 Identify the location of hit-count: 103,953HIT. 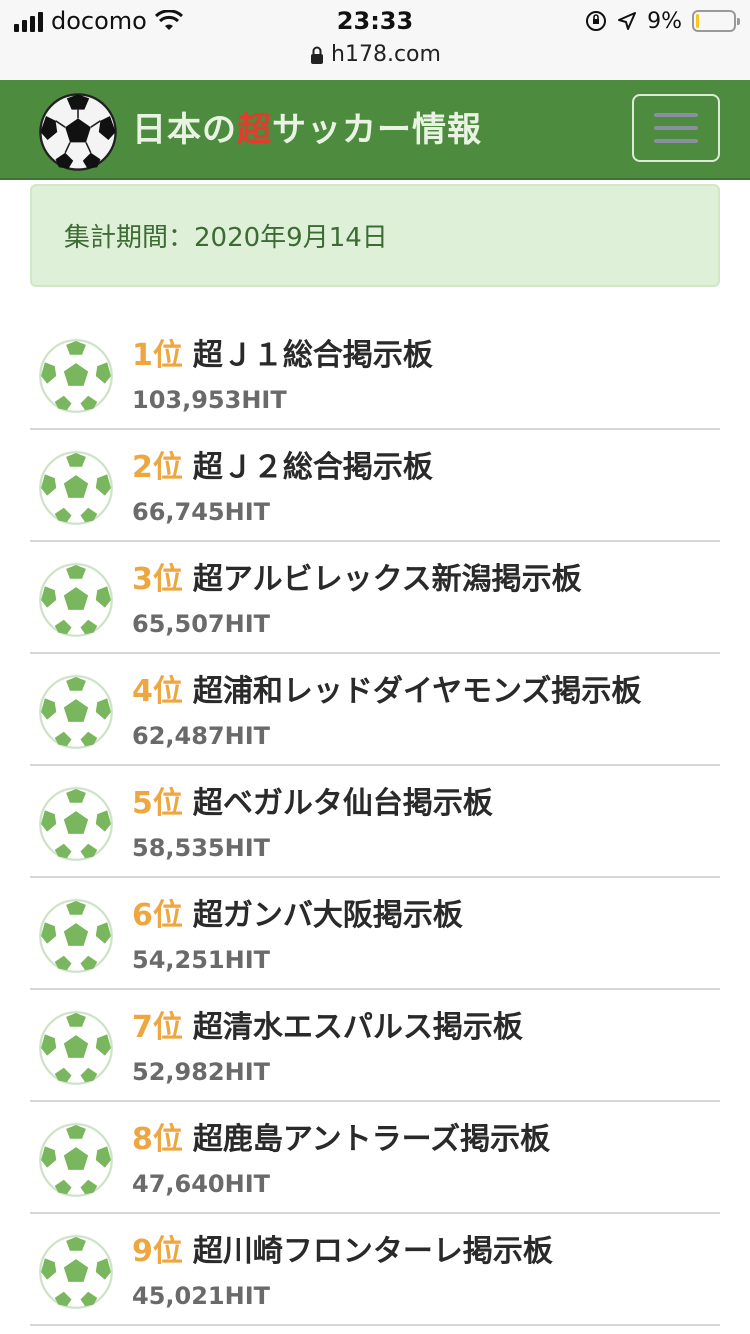
(209, 400).